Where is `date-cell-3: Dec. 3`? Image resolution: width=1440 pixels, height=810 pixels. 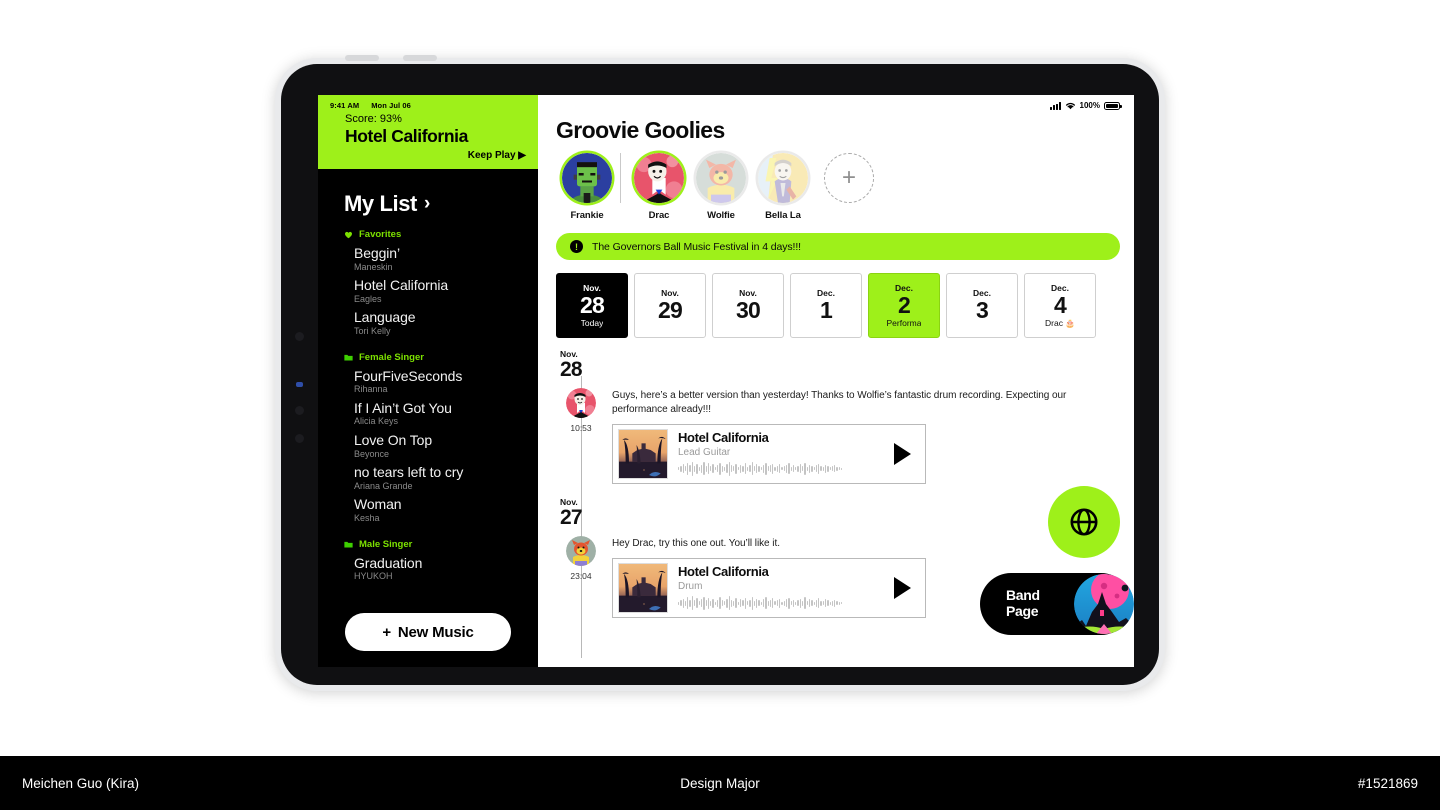 date-cell-3: Dec. 3 is located at coordinates (982, 305).